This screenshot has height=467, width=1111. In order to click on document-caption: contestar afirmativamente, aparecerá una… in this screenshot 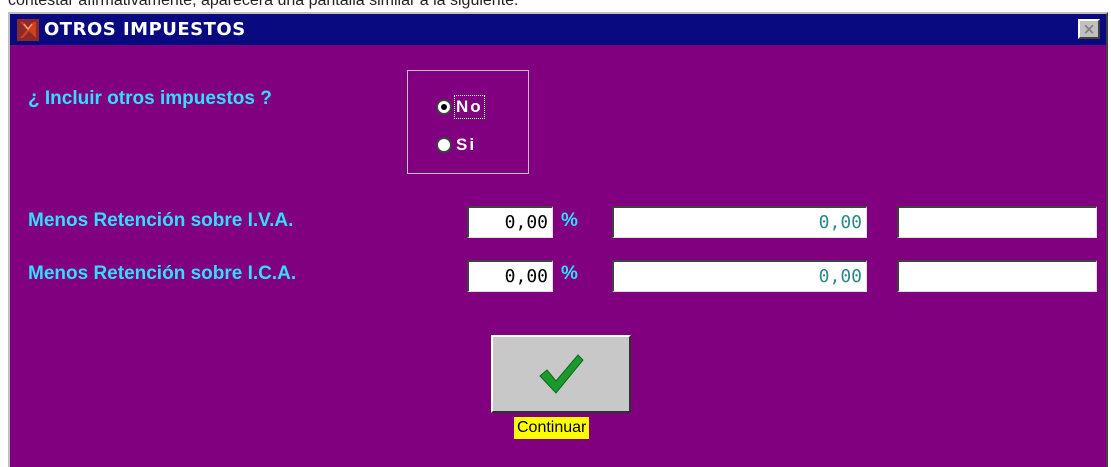, I will do `click(263, 4)`.